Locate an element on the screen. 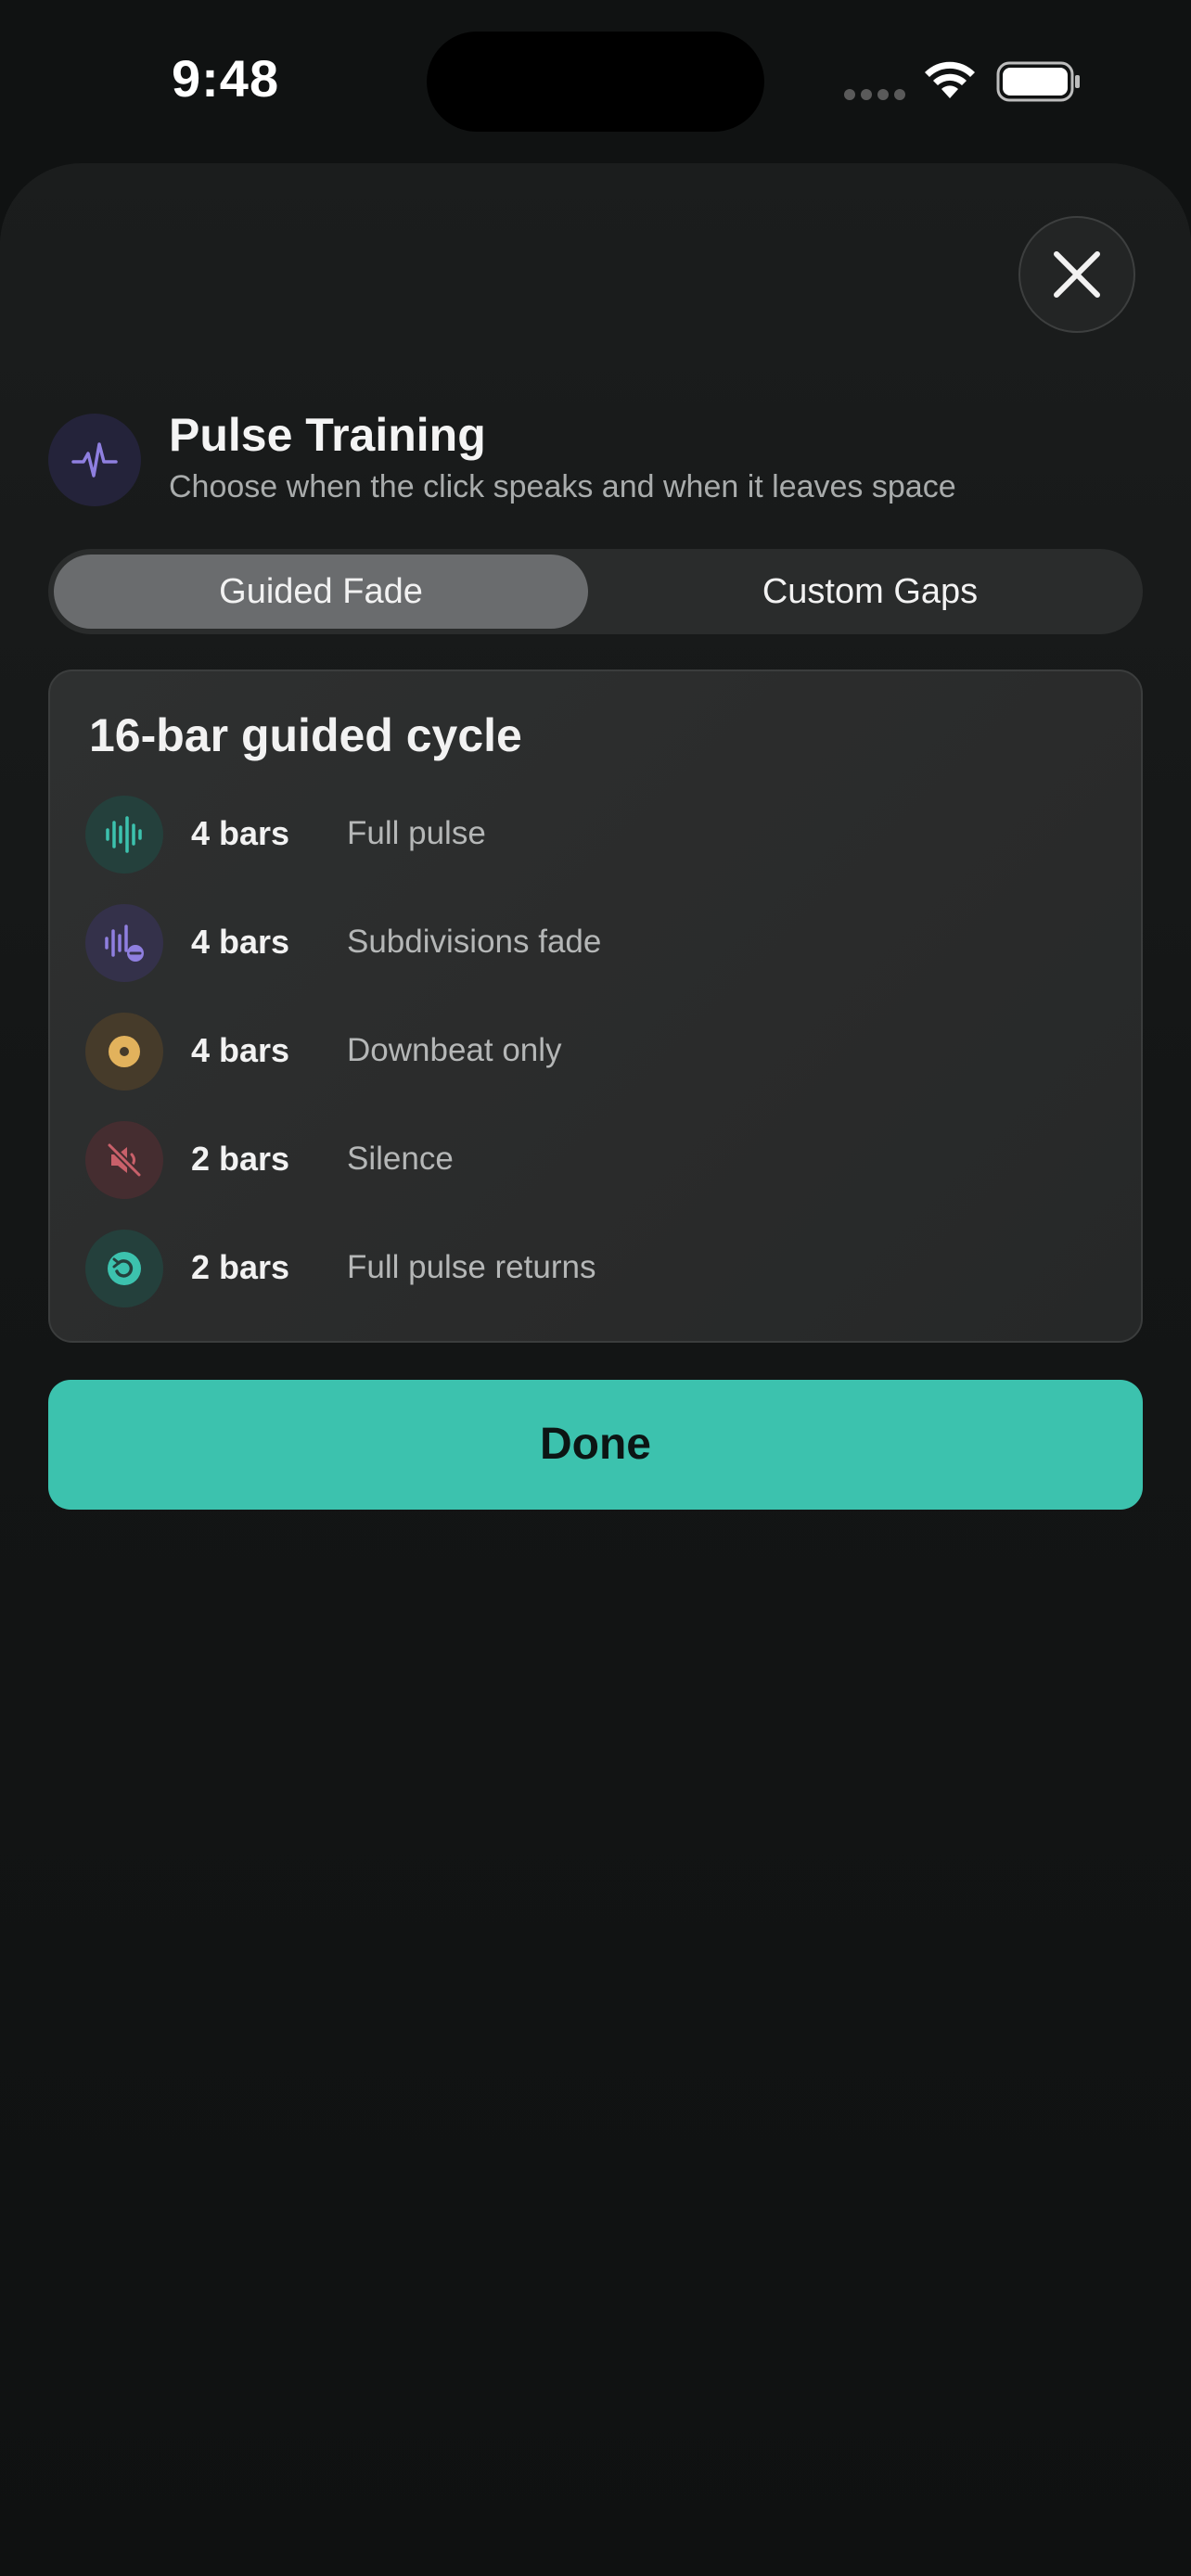  header-icon-circle is located at coordinates (95, 460).